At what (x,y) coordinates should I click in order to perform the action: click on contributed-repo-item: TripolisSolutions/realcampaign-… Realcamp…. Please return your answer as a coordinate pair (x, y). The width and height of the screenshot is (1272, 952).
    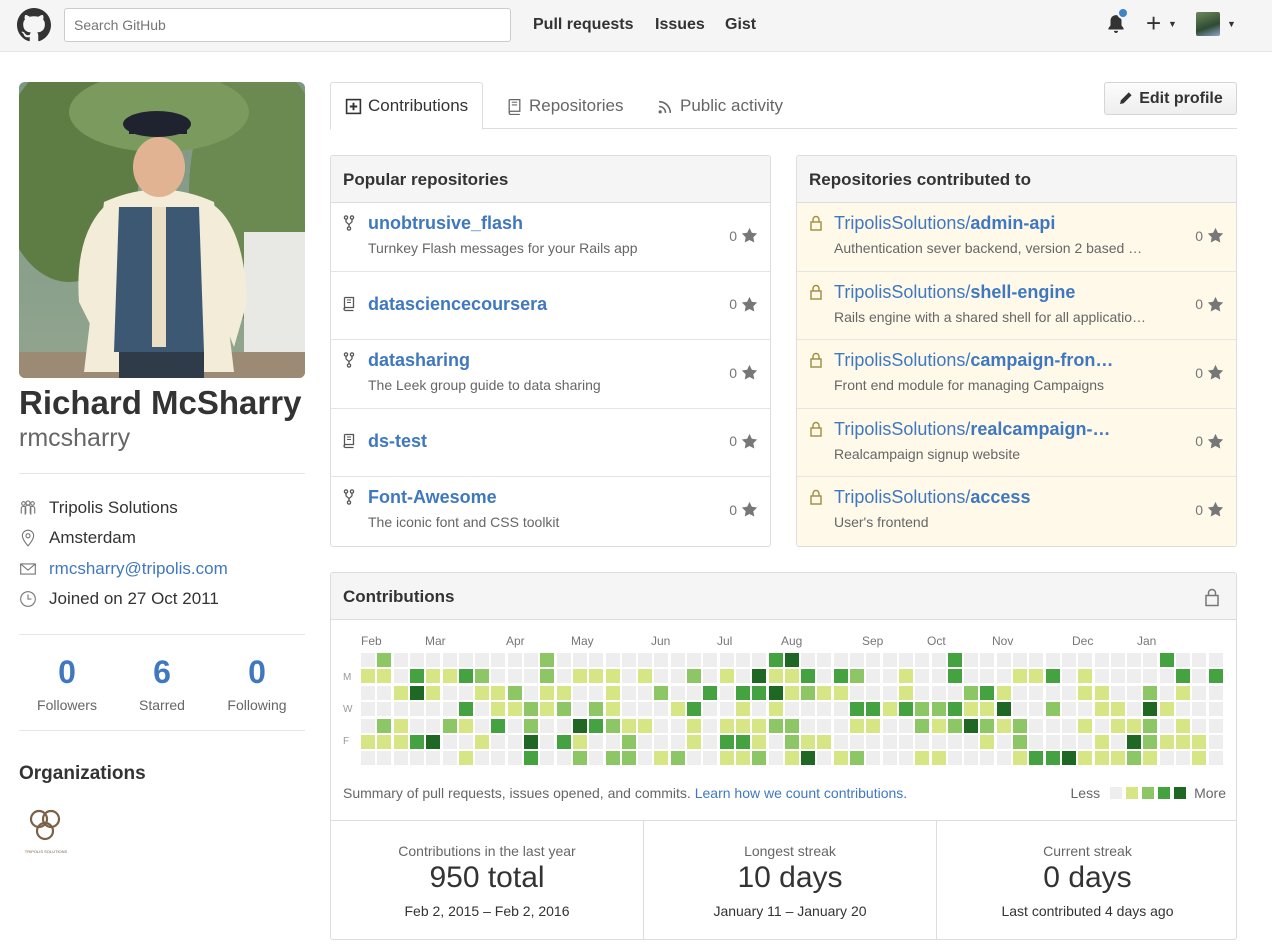
    Looking at the image, I should click on (1016, 442).